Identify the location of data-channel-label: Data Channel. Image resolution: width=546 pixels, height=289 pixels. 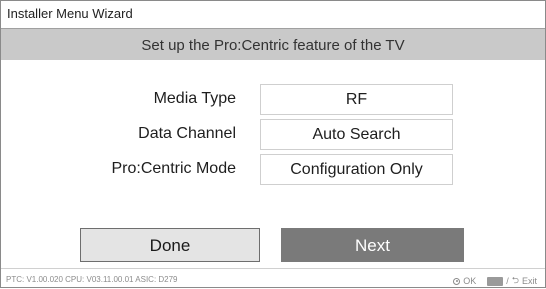
(187, 133).